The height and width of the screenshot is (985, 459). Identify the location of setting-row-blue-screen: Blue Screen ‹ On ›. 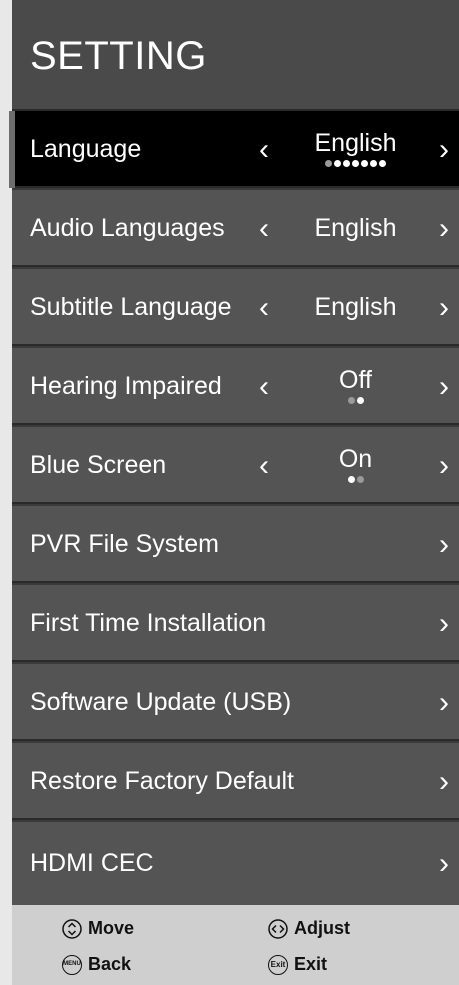
(235, 465).